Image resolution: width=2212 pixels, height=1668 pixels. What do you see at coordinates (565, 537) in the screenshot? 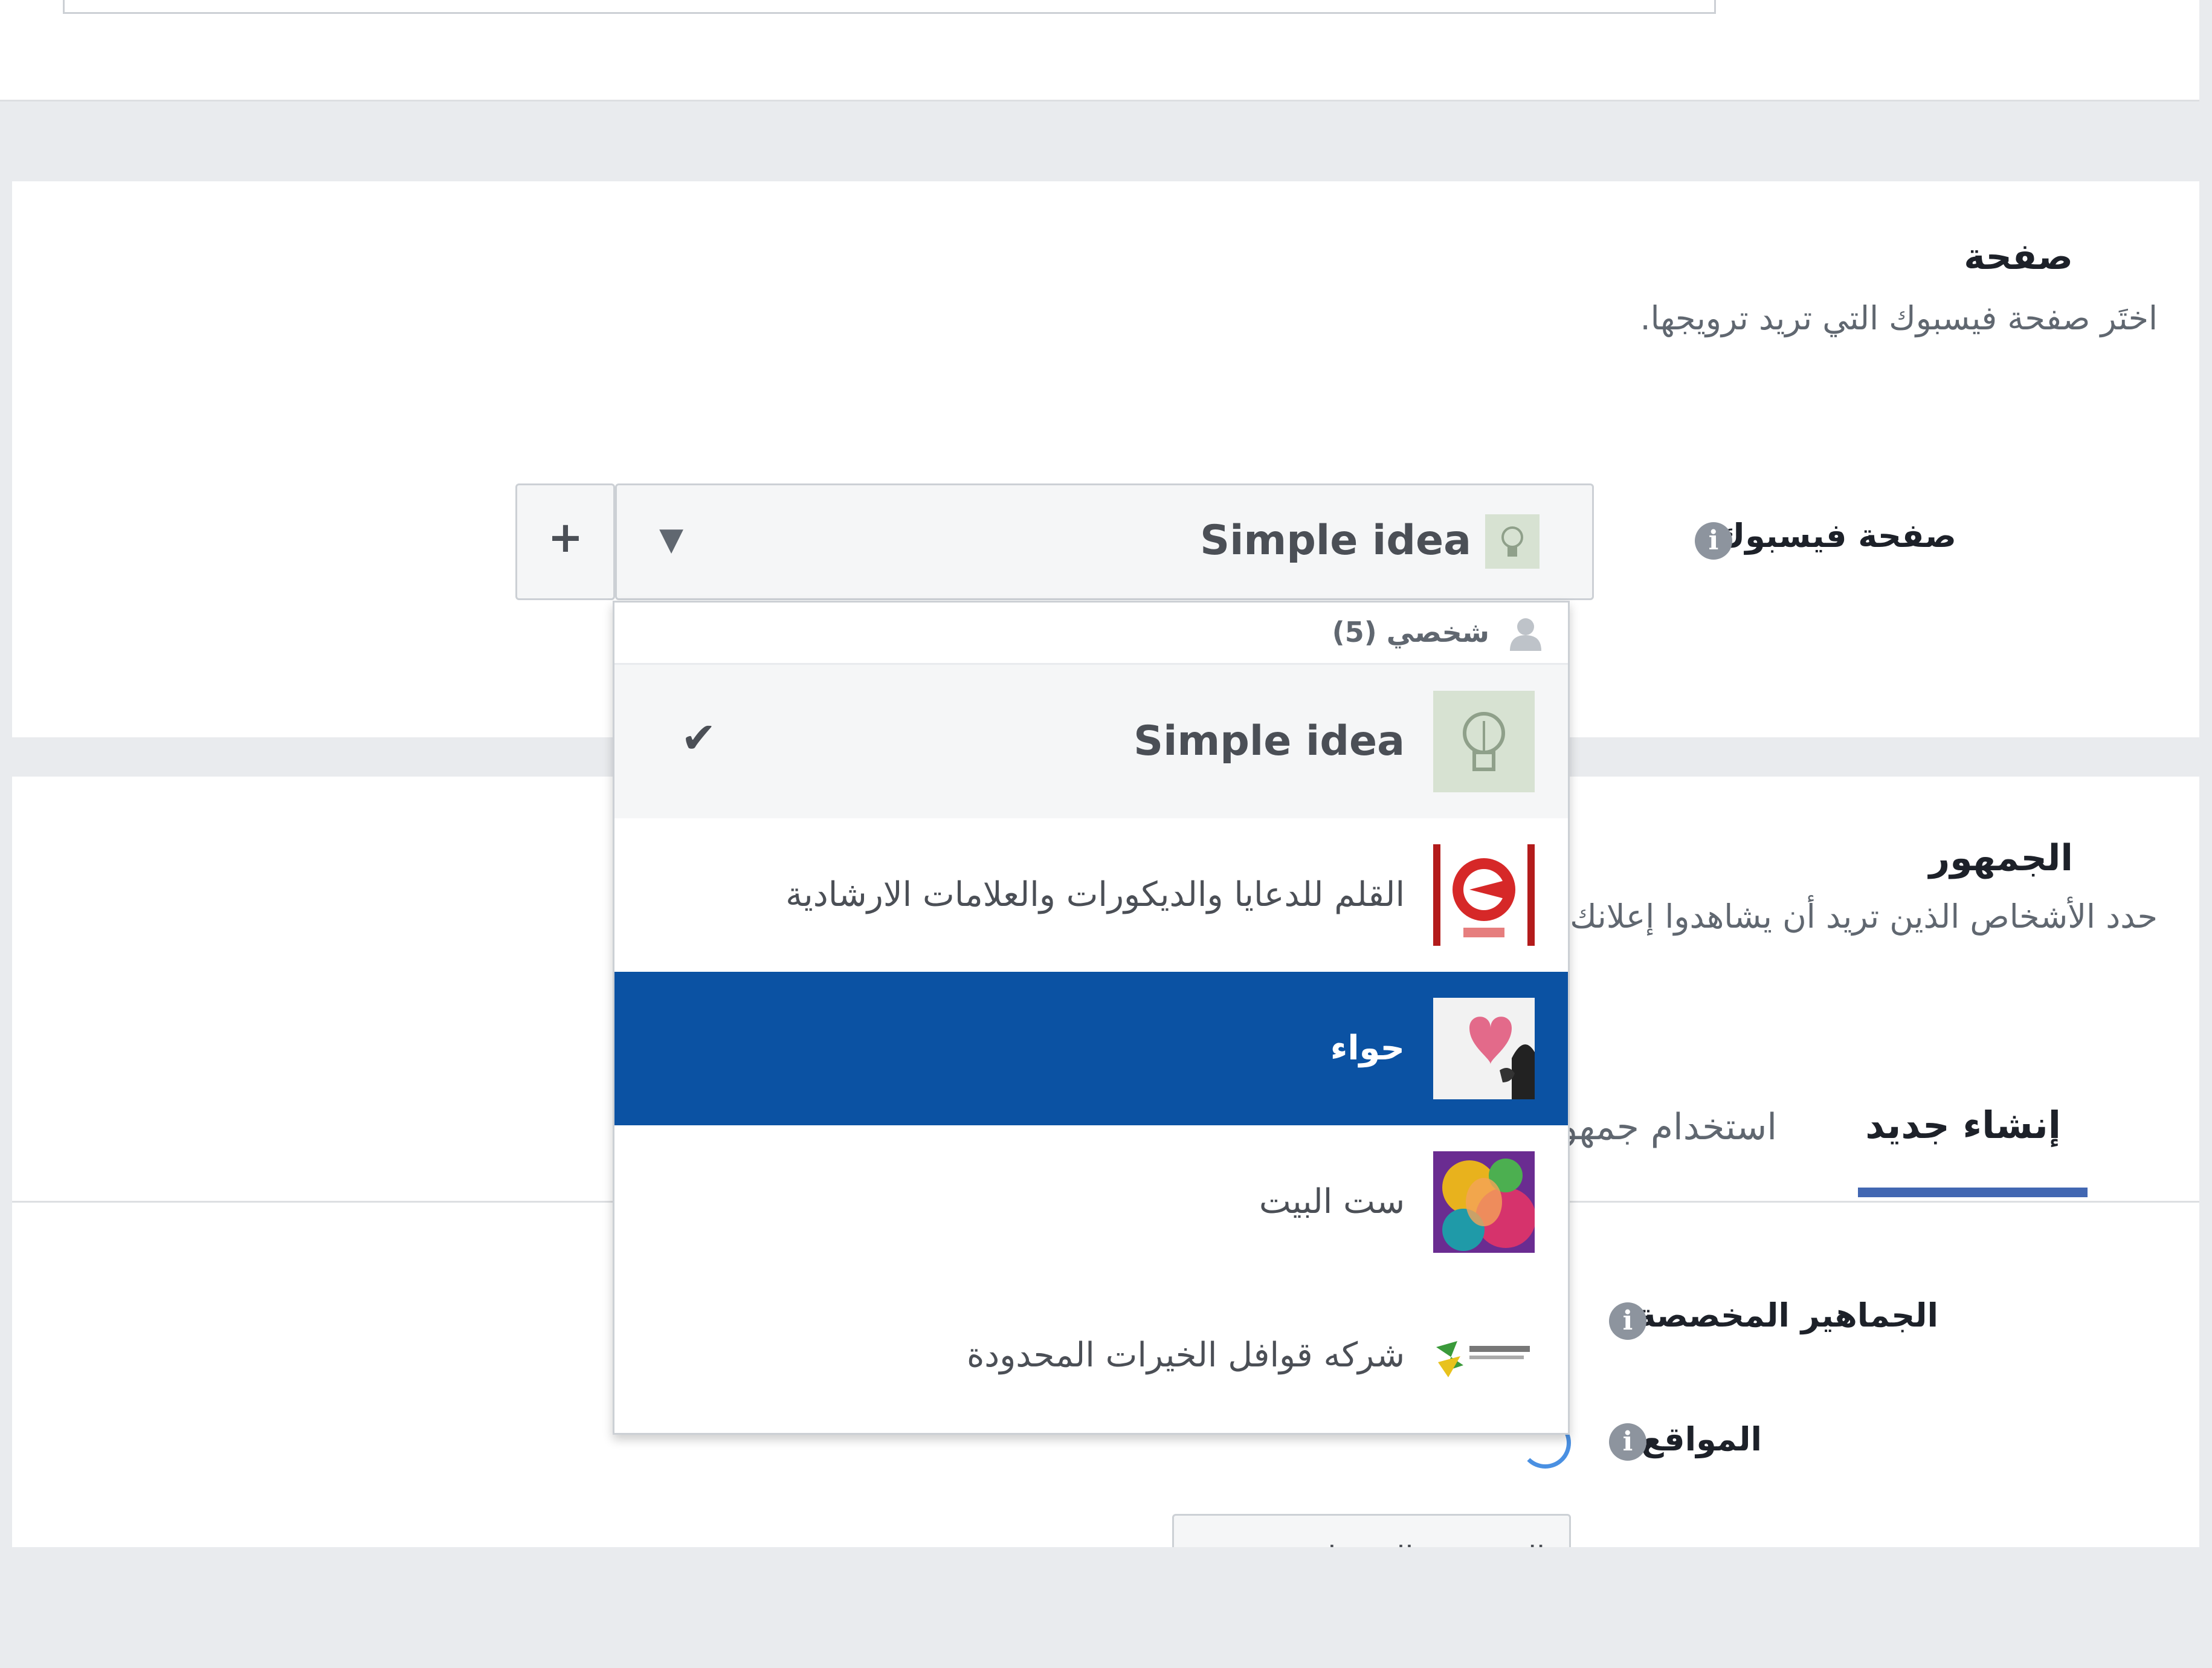
I see `plus-icon: +` at bounding box center [565, 537].